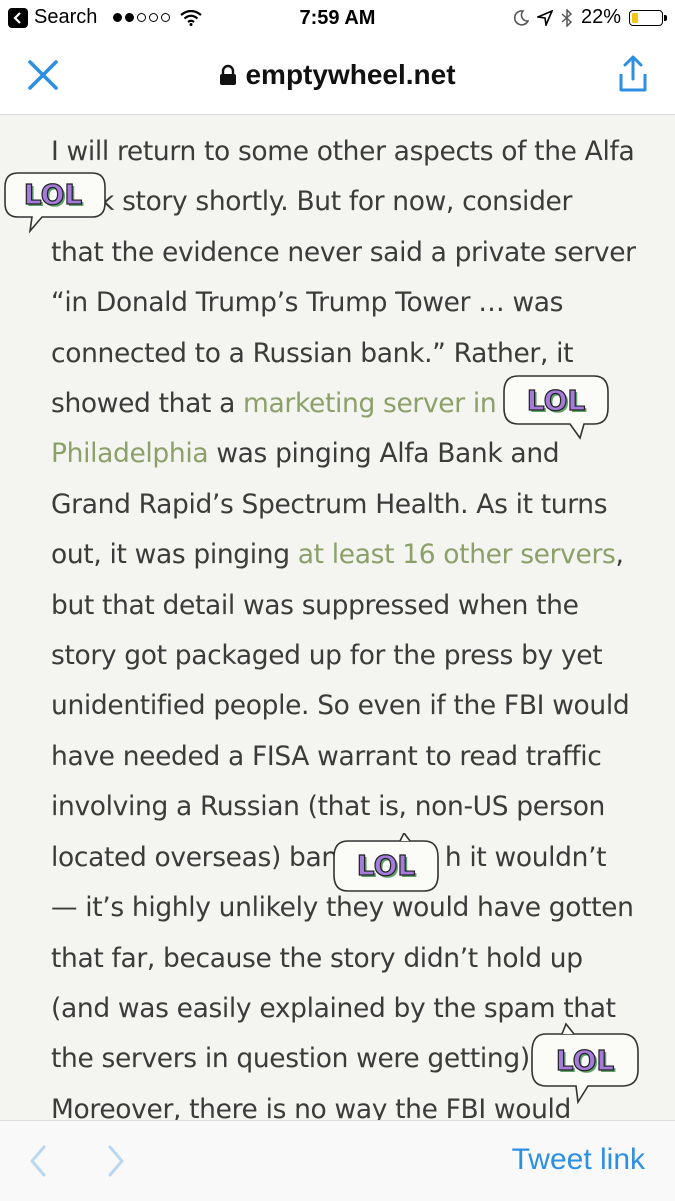 The width and height of the screenshot is (675, 1201). I want to click on page-url-text: emptywheel.net, so click(350, 74).